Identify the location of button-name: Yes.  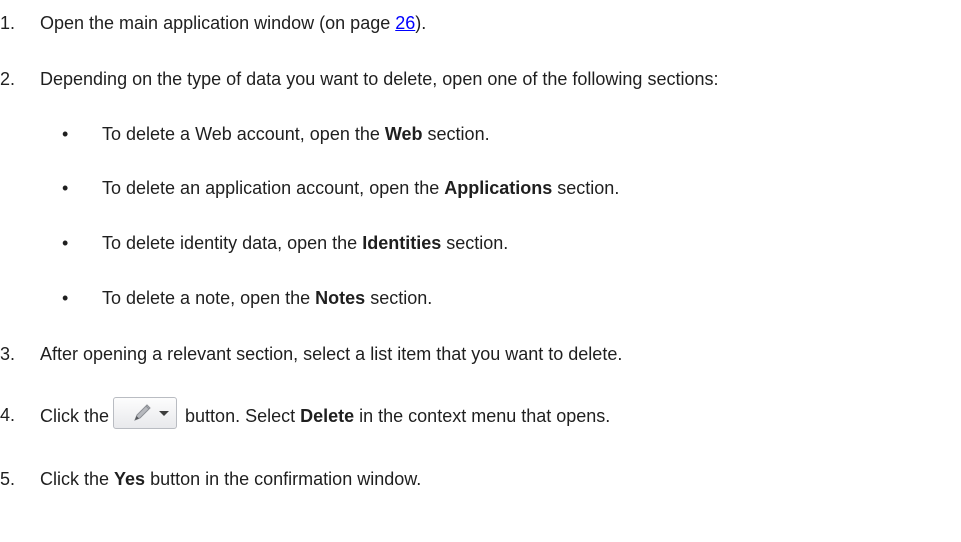
(130, 479).